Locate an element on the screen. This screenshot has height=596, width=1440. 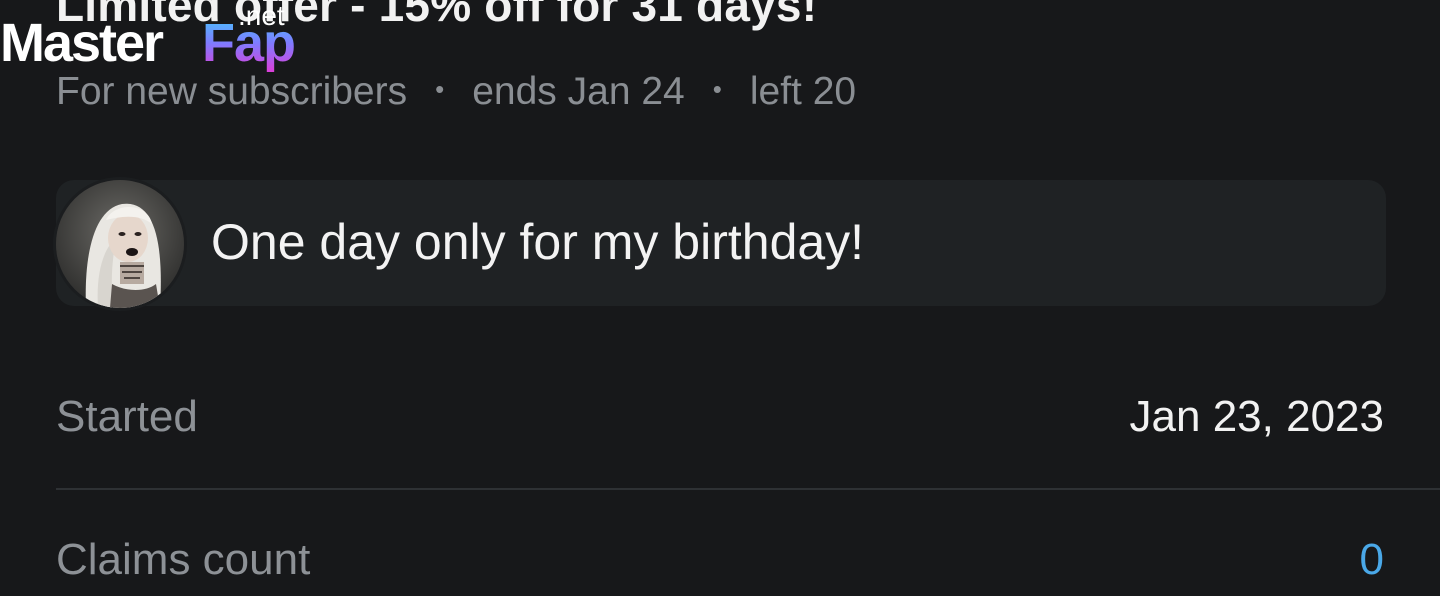
started-label: Started is located at coordinates (127, 416).